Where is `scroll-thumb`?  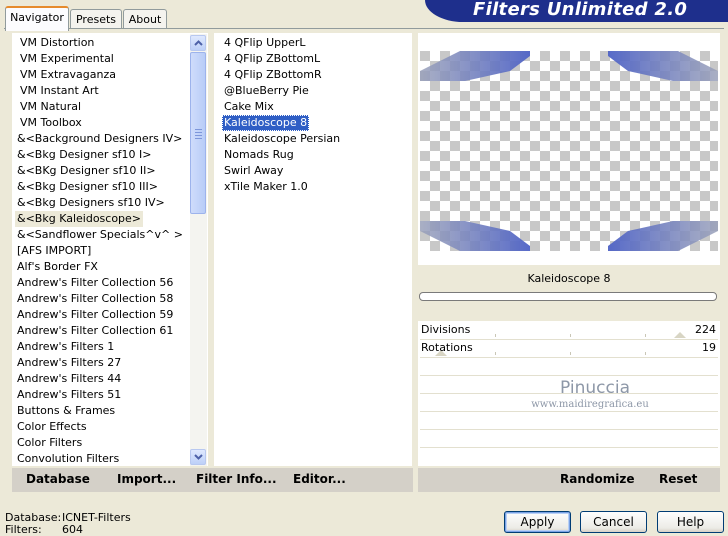 scroll-thumb is located at coordinates (198, 133).